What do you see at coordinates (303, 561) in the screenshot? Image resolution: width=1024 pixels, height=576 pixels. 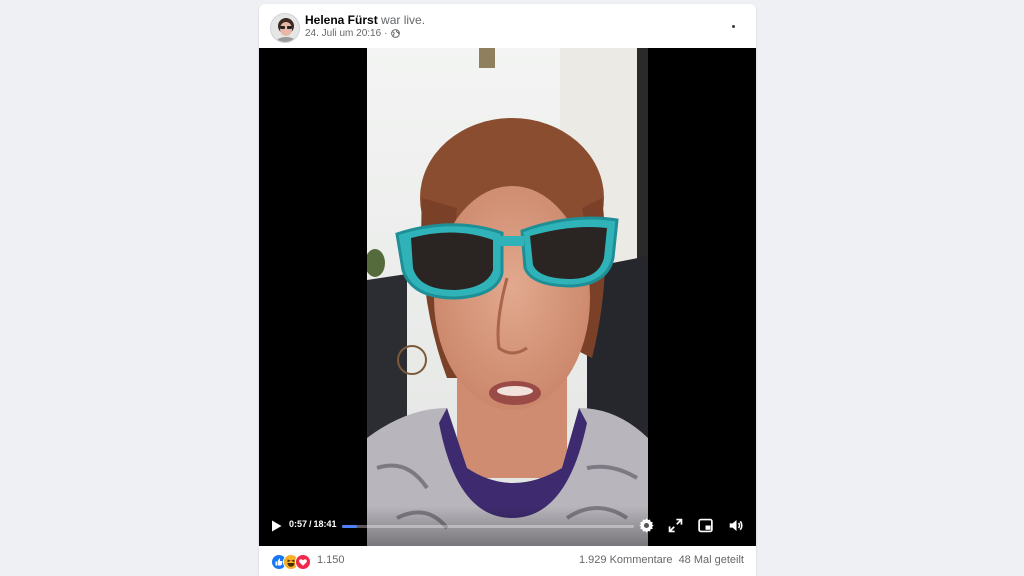 I see `love-icon` at bounding box center [303, 561].